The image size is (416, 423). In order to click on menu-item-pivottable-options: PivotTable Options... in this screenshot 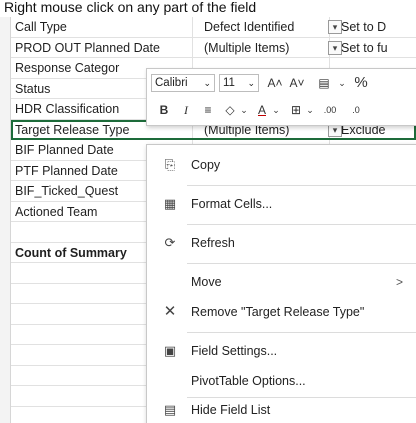, I will do `click(281, 381)`.